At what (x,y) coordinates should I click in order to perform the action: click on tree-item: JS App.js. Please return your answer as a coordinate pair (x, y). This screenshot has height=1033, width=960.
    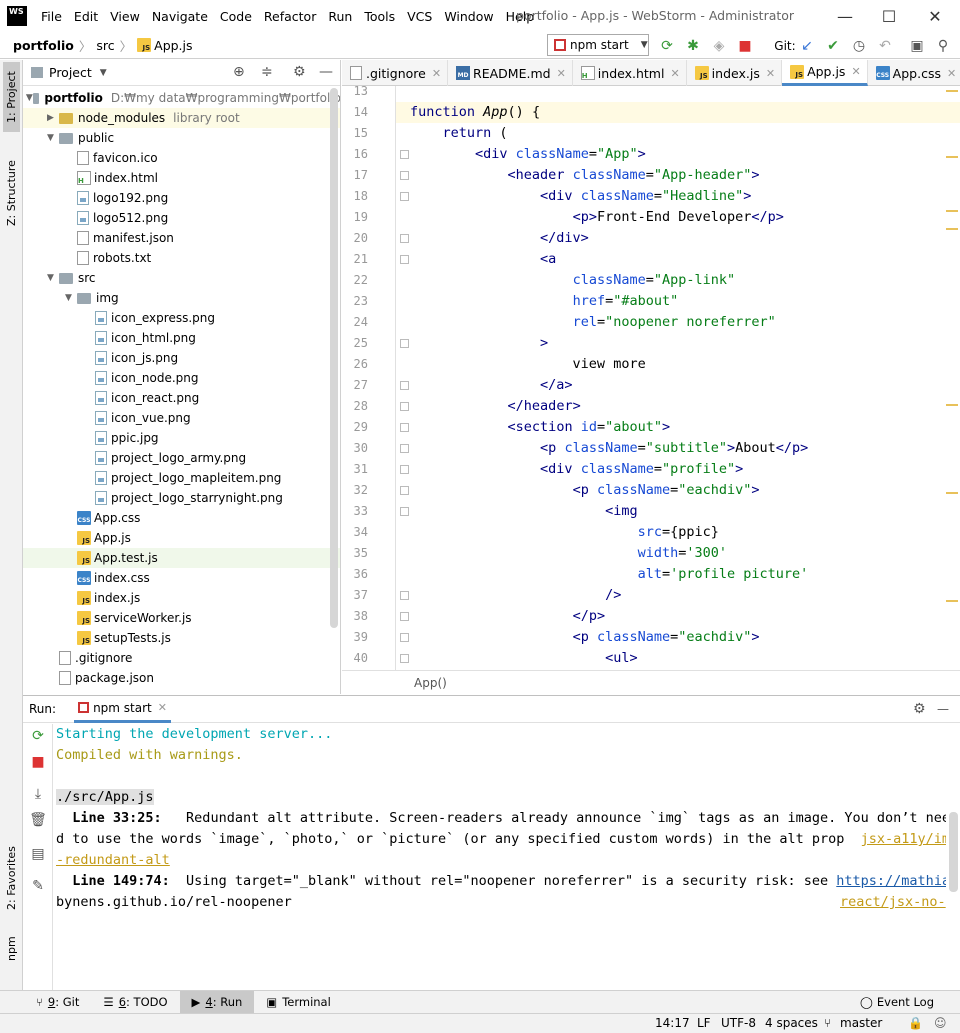
    Looking at the image, I should click on (181, 538).